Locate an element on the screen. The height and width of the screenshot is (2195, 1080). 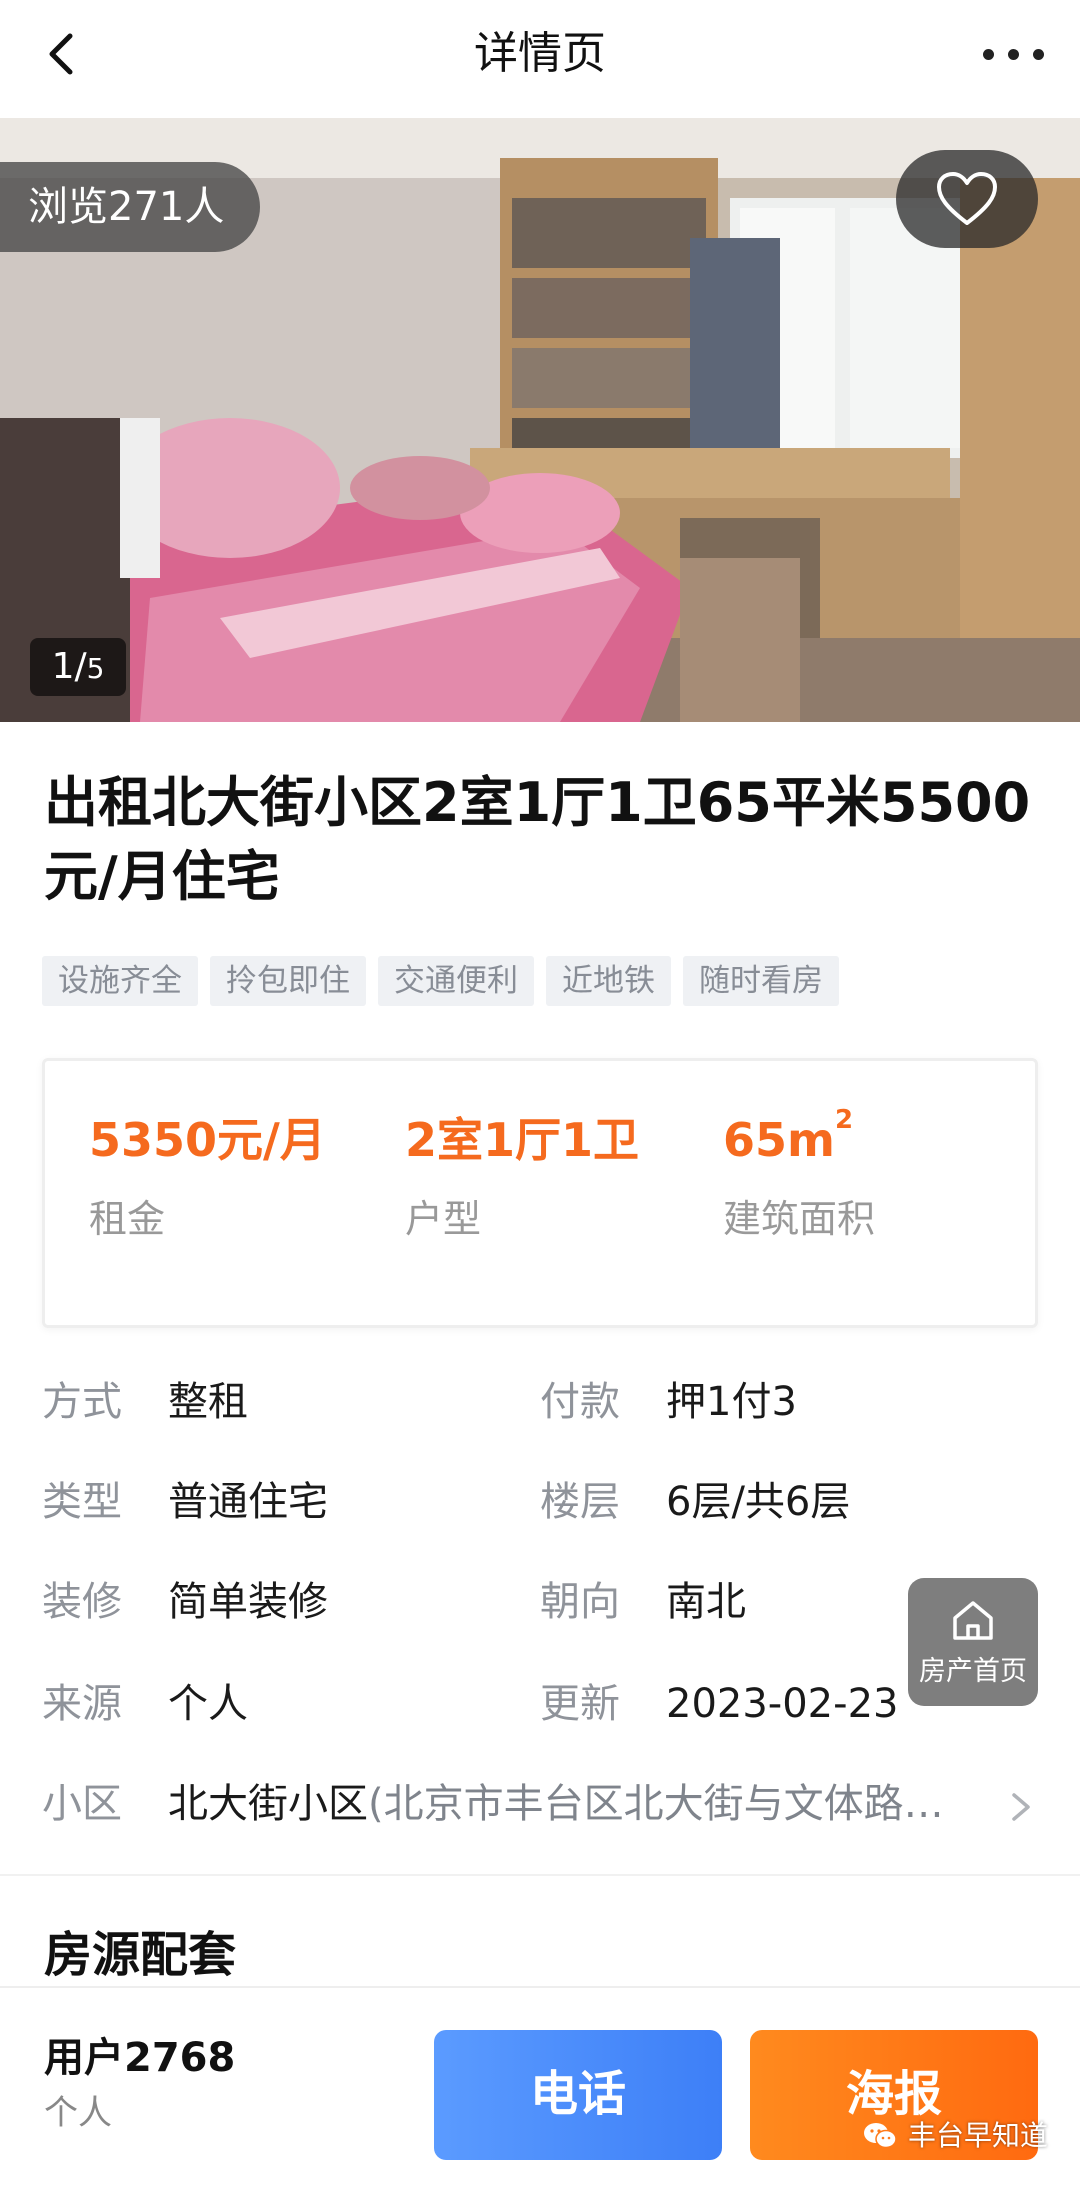
attr-payment-value: 押1付3 is located at coordinates (731, 1402).